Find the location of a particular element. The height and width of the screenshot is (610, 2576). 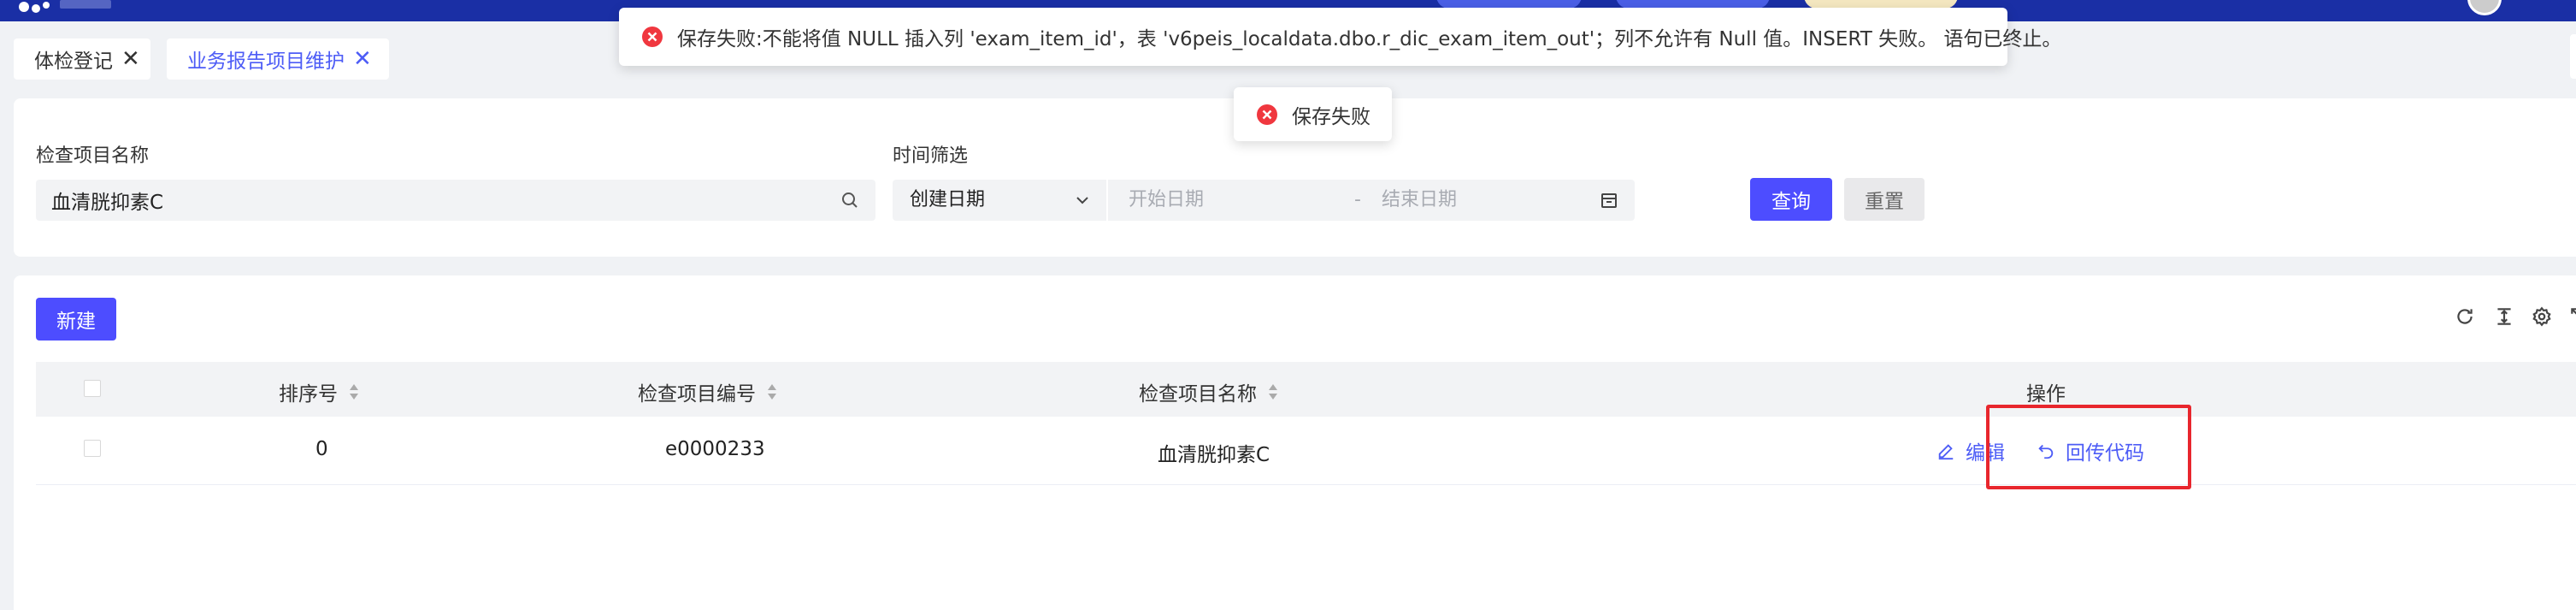

column-header-order: 排序号 is located at coordinates (319, 391).